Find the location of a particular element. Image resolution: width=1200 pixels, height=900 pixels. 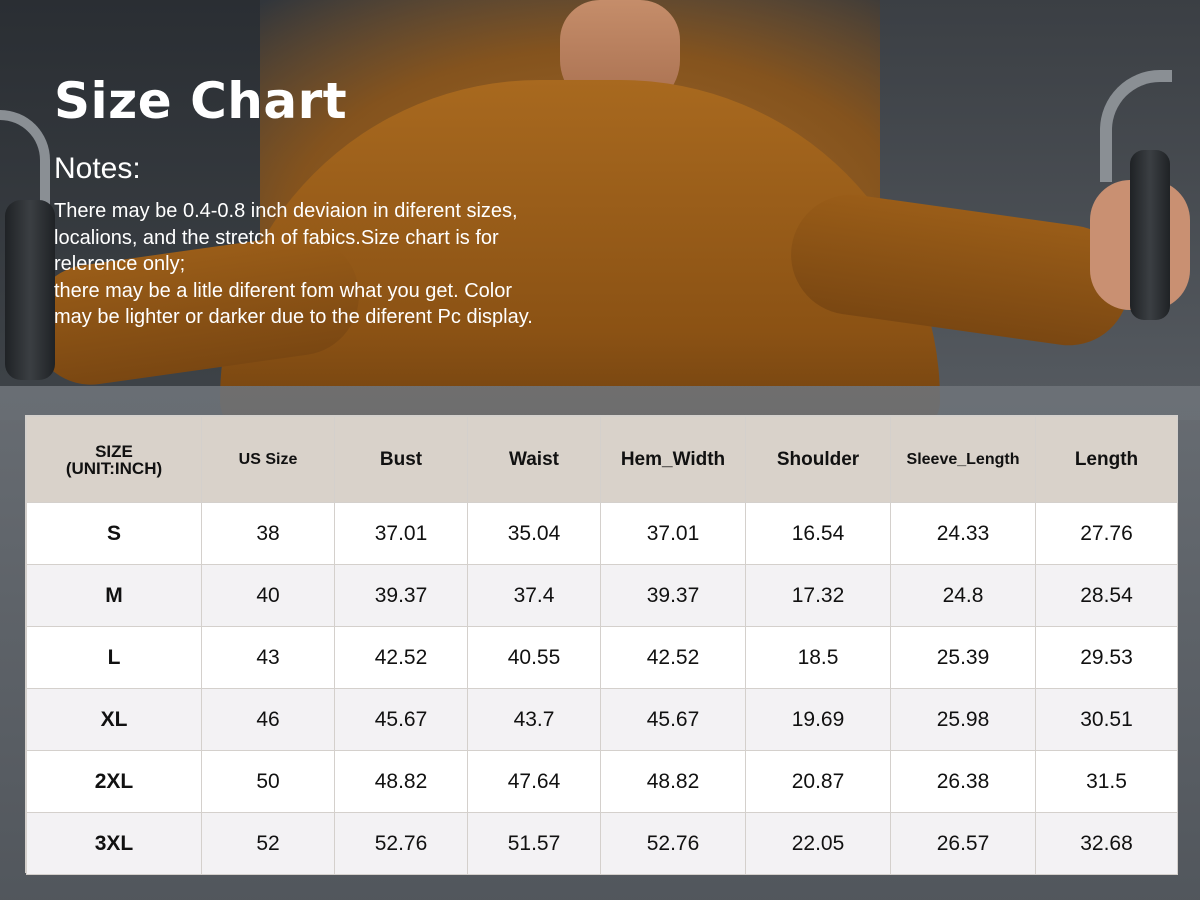

cell-waist: 47.64 is located at coordinates (534, 781).